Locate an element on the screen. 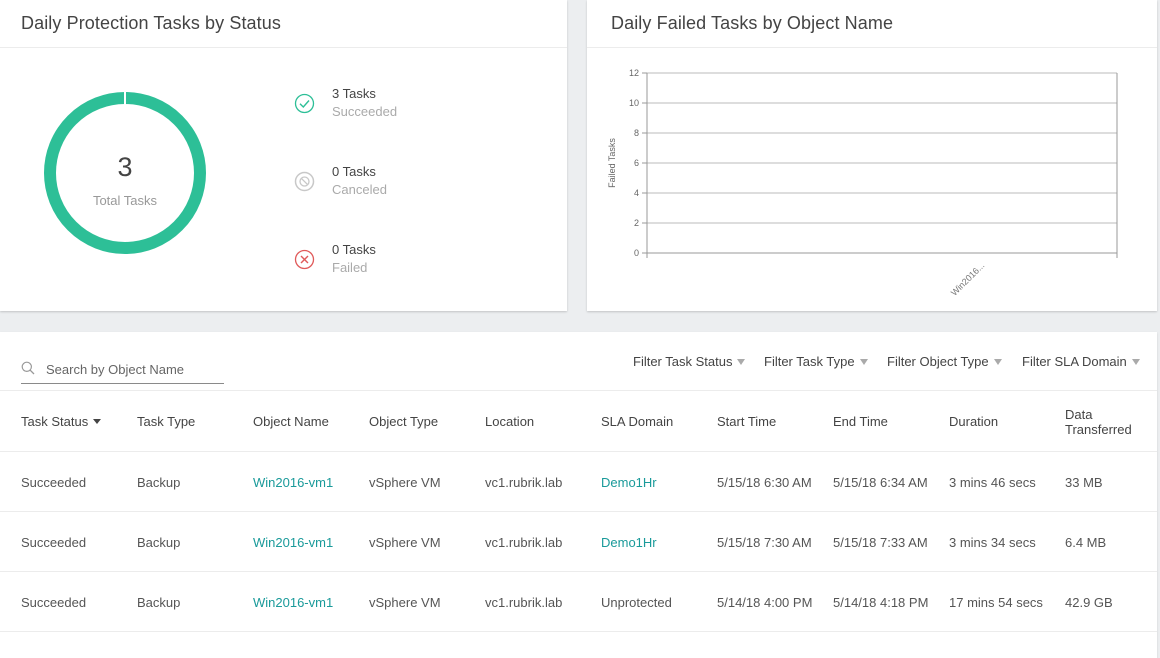  cell-duration: 3 mins 46 secs is located at coordinates (992, 482).